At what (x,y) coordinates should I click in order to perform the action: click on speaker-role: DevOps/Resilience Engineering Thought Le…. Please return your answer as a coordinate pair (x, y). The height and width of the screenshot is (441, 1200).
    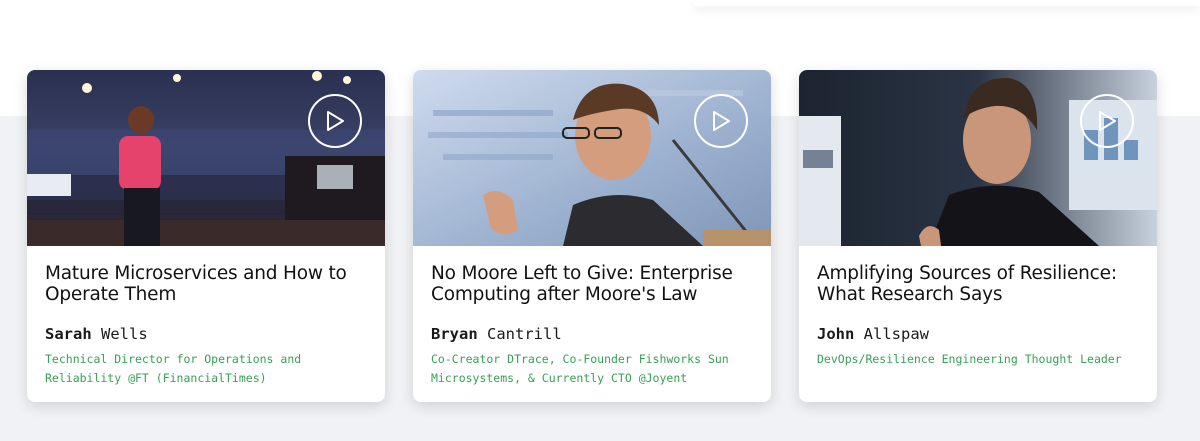
    Looking at the image, I should click on (969, 359).